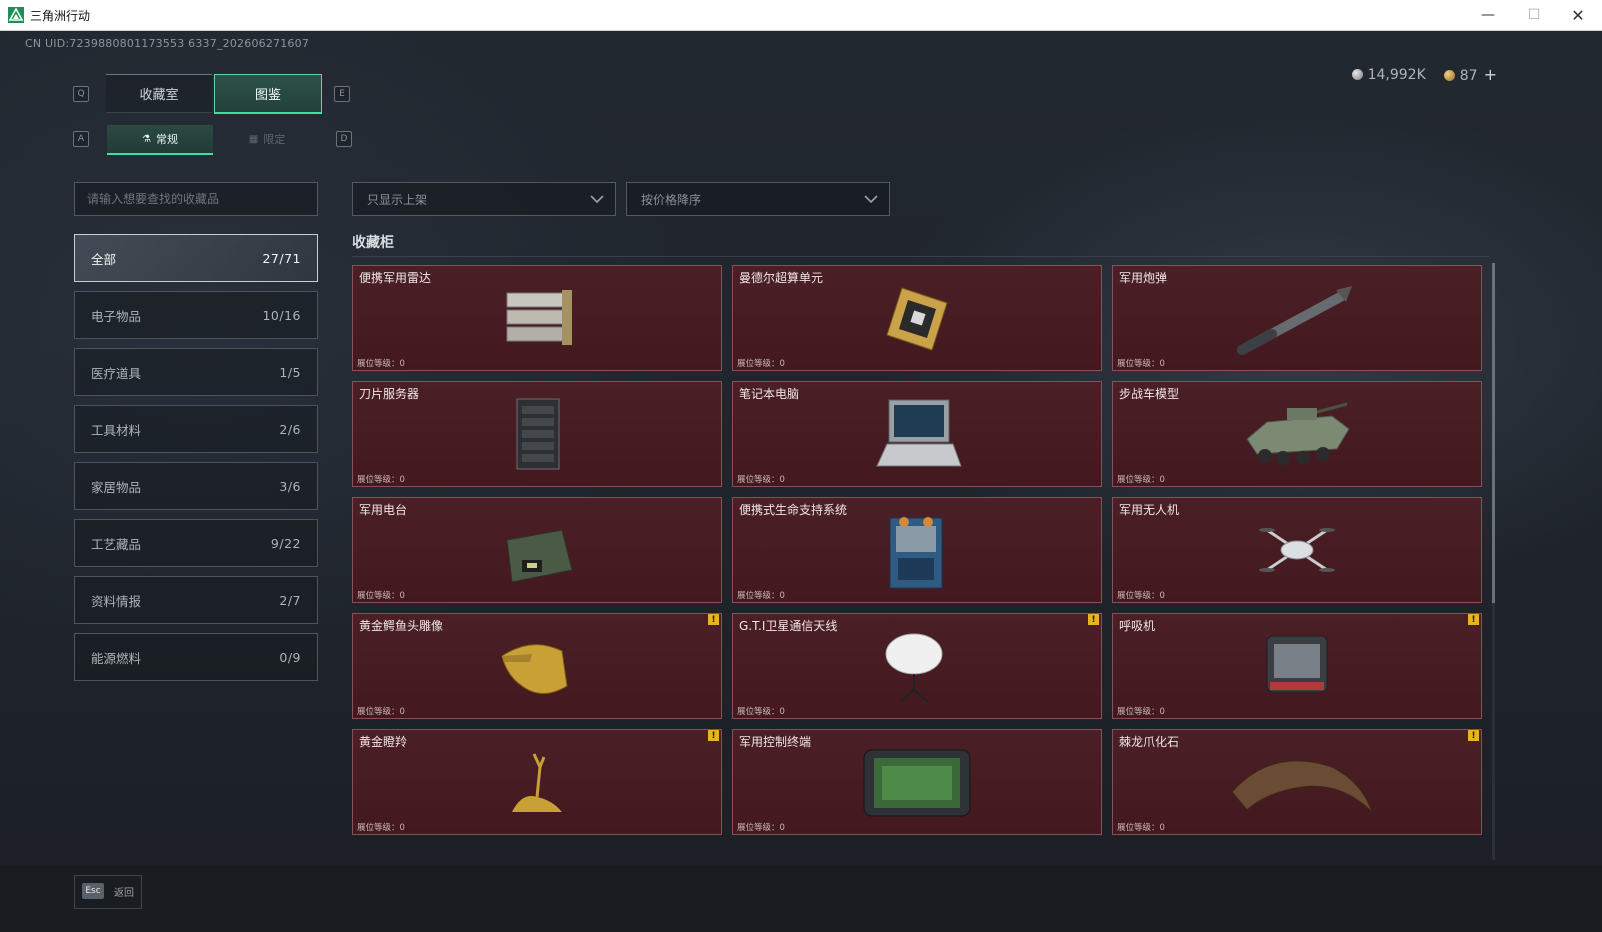 This screenshot has height=932, width=1602. What do you see at coordinates (159, 93) in the screenshot?
I see `tab-collection-room: 收藏室` at bounding box center [159, 93].